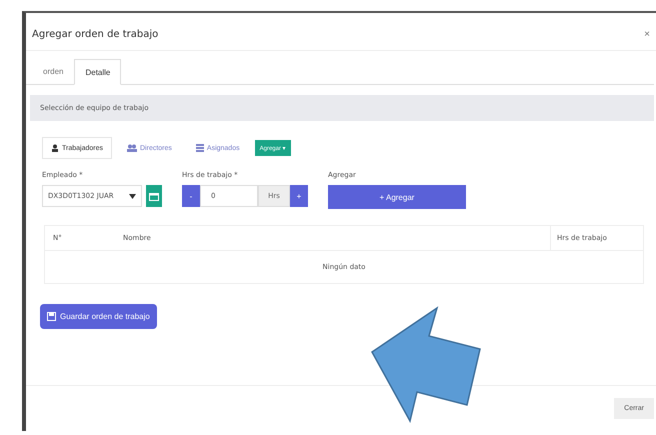 The width and height of the screenshot is (656, 435). Describe the element at coordinates (191, 196) in the screenshot. I see `decrement-button: -` at that location.